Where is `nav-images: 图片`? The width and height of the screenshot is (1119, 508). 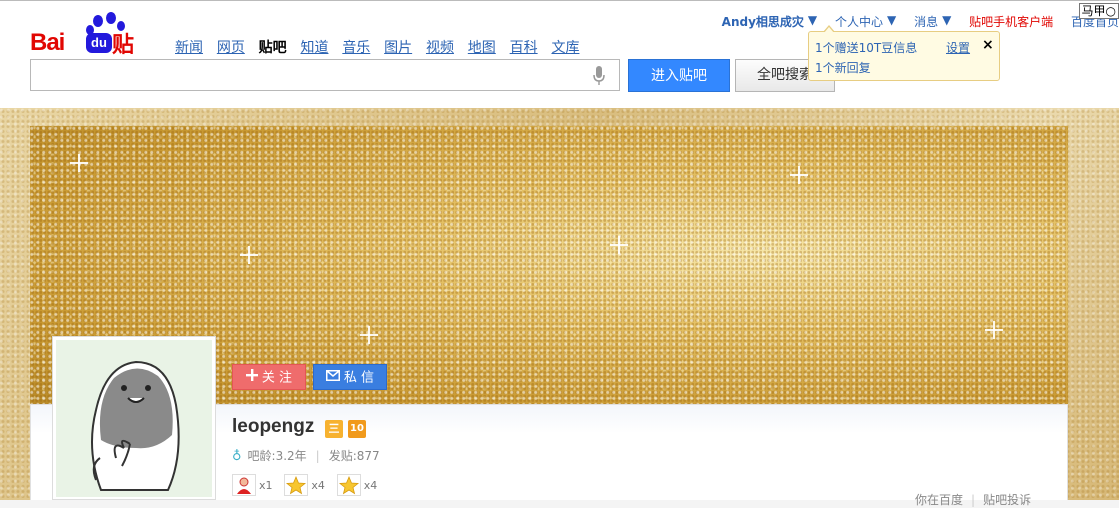
nav-images: 图片 is located at coordinates (398, 47).